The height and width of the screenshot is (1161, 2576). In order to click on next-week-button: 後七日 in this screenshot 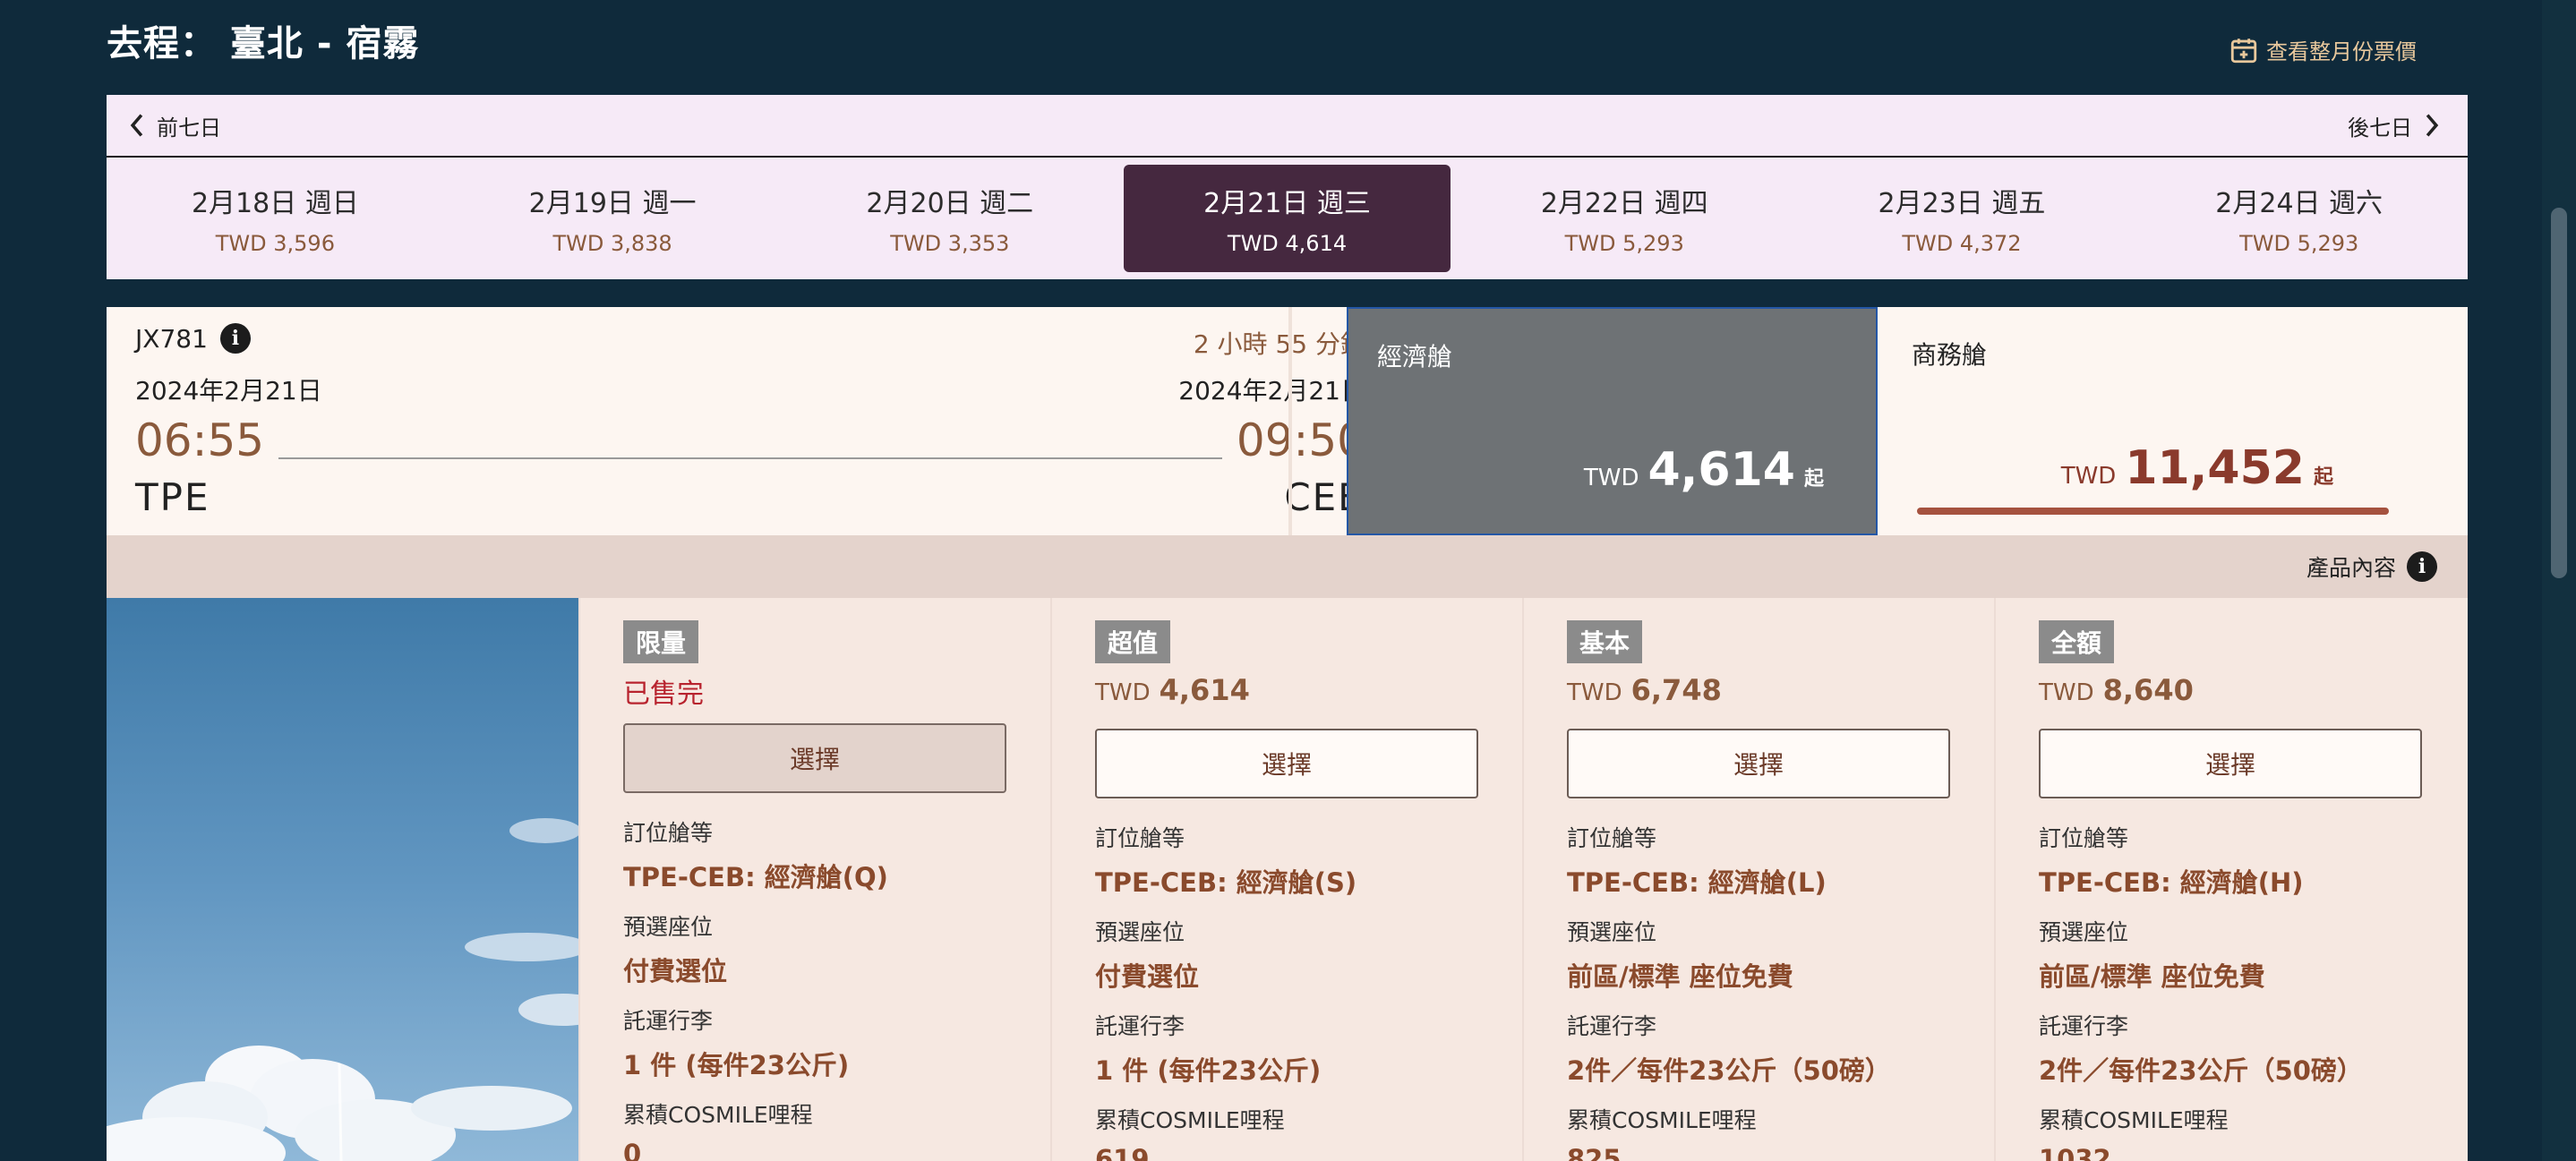, I will do `click(2394, 125)`.